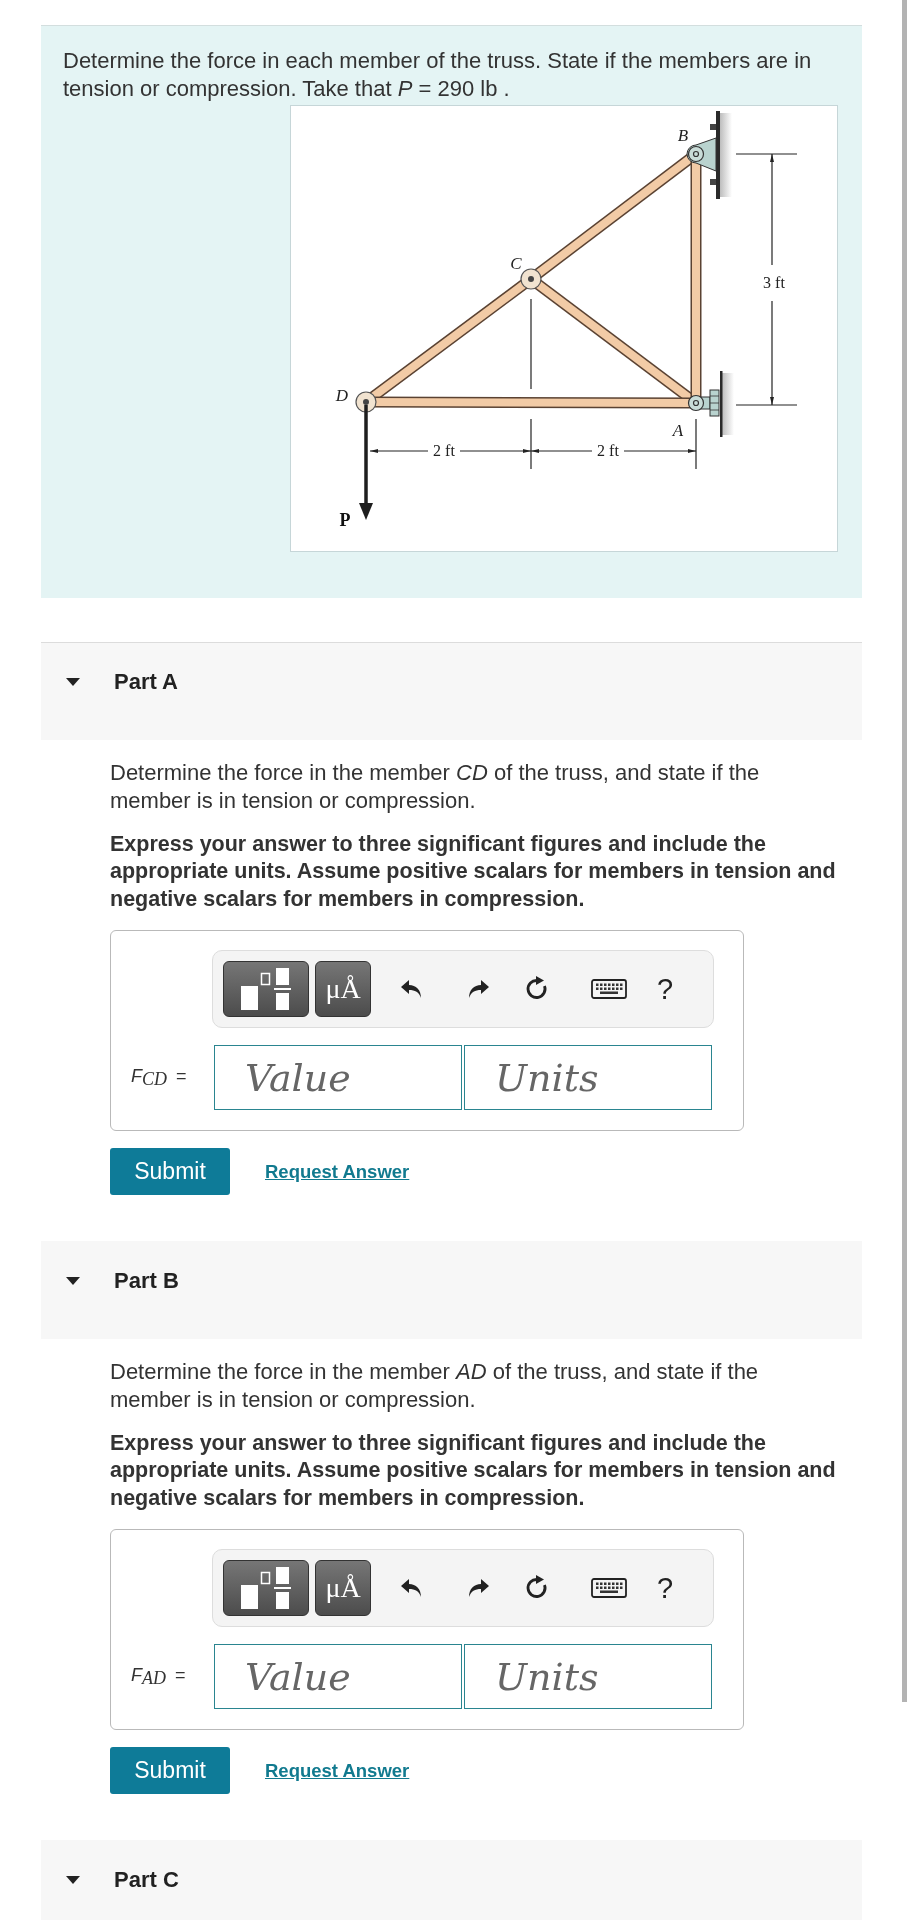  Describe the element at coordinates (146, 682) in the screenshot. I see `part-title: Part A` at that location.